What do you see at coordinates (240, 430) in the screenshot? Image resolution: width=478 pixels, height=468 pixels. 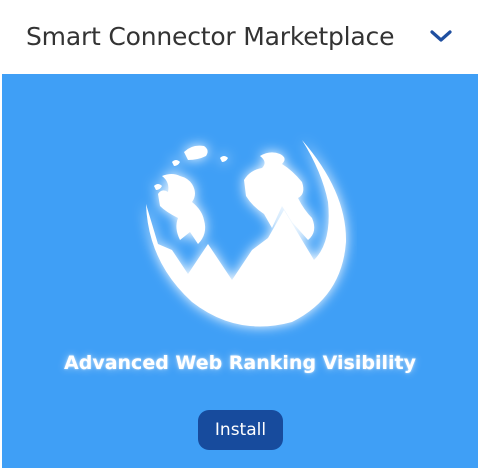 I see `install-button: Install` at bounding box center [240, 430].